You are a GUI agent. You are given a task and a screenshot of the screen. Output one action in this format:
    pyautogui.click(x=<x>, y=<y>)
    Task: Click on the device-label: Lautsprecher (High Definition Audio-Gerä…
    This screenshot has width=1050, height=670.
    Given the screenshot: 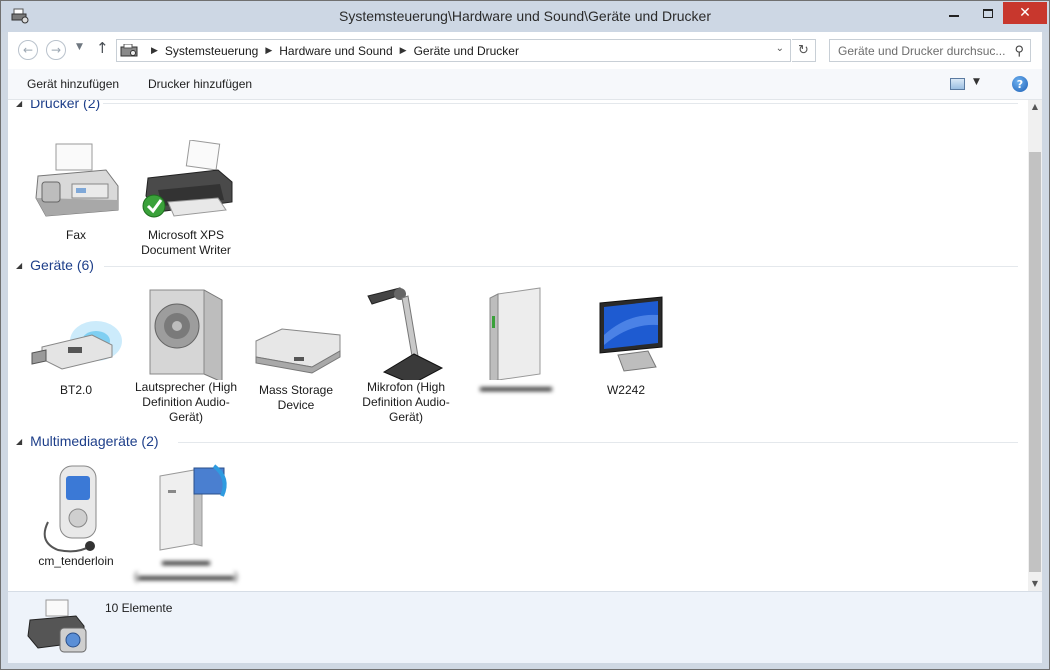 What is the action you would take?
    pyautogui.click(x=186, y=402)
    